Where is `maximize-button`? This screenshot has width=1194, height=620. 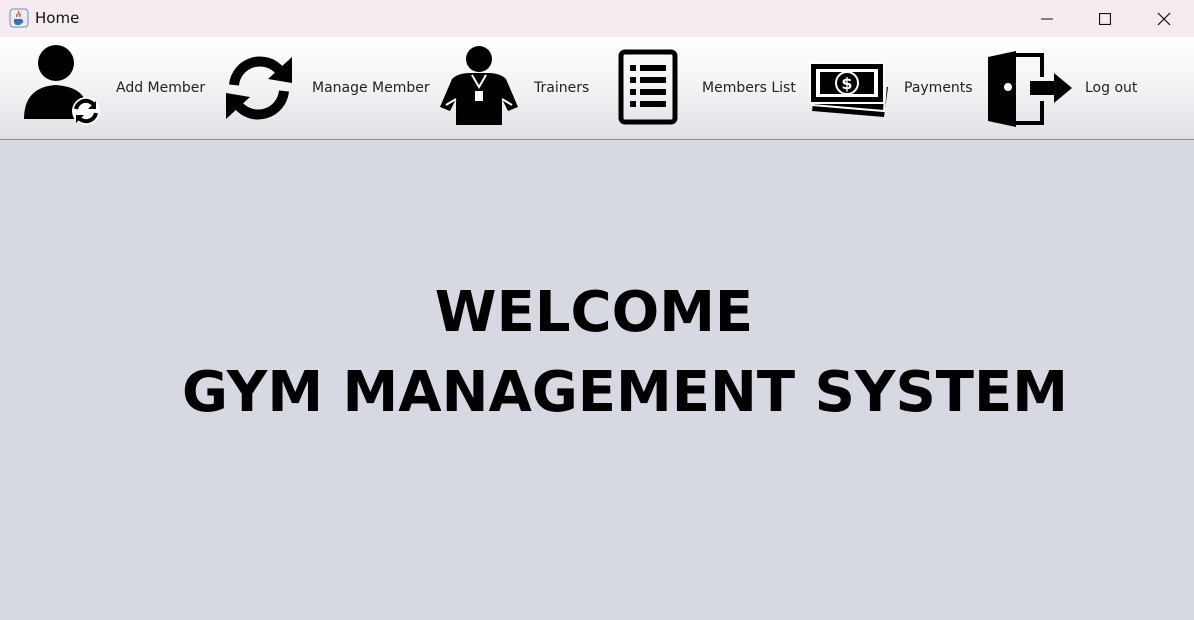 maximize-button is located at coordinates (1105, 18).